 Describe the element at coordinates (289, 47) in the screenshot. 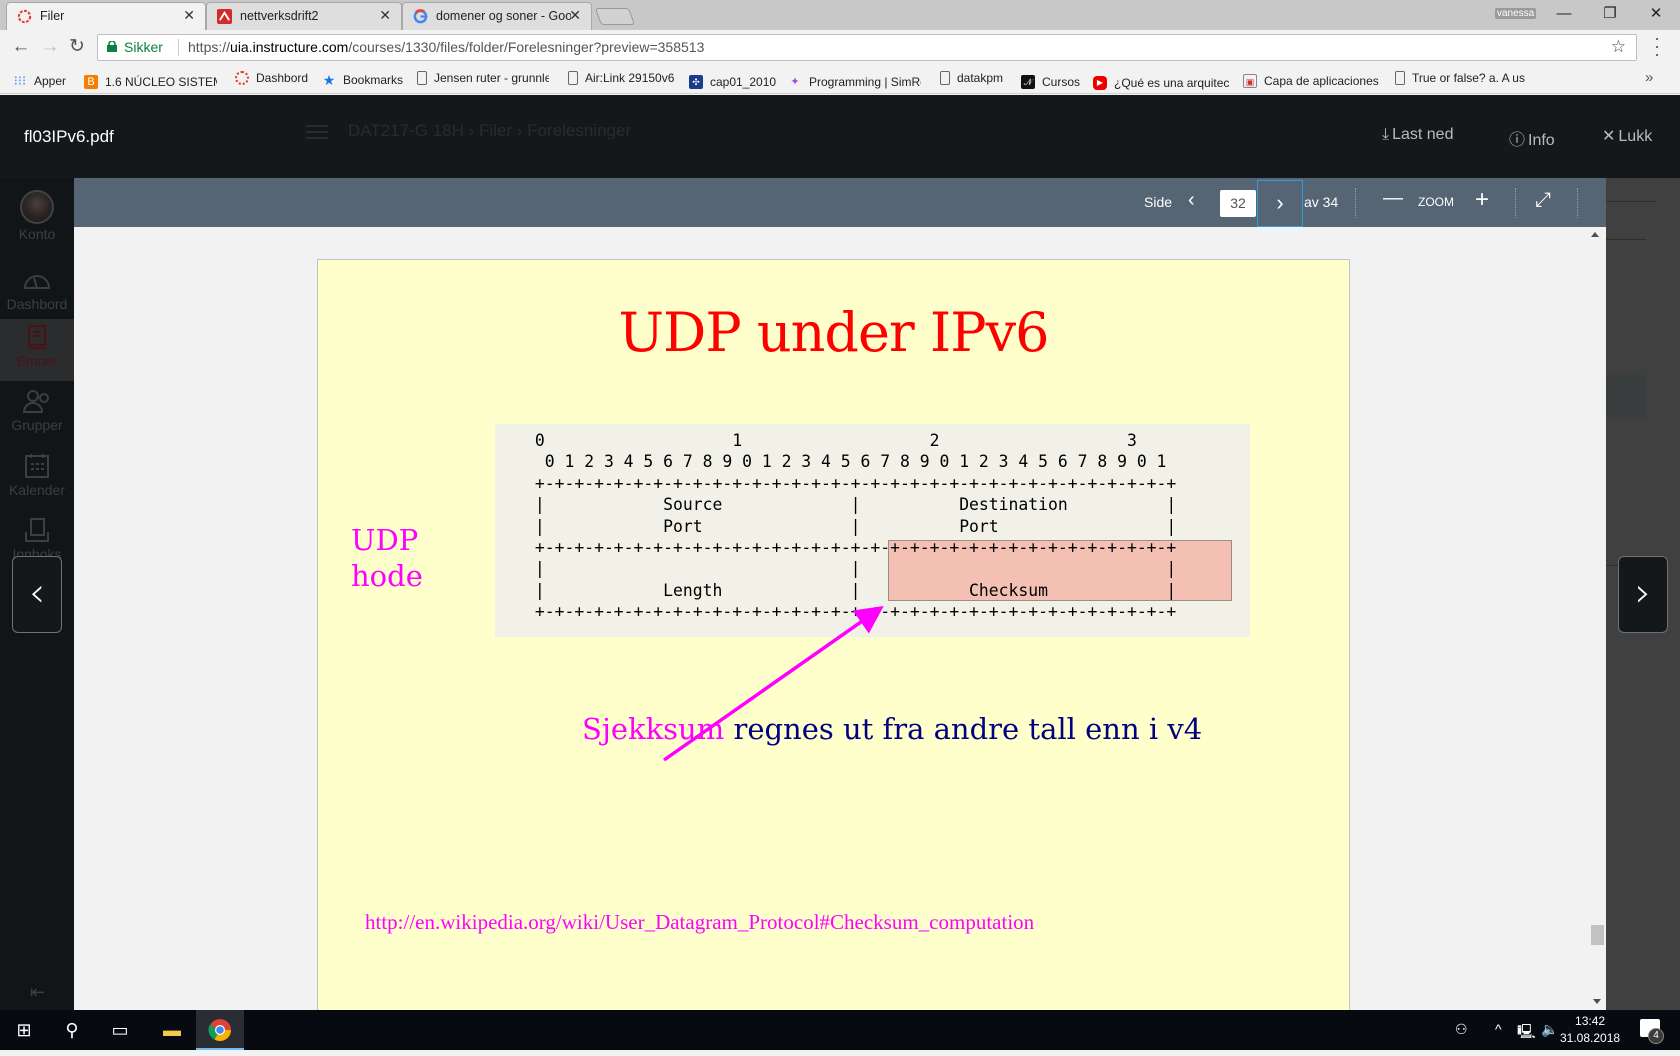

I see `url-host: uia.instructure.com` at that location.